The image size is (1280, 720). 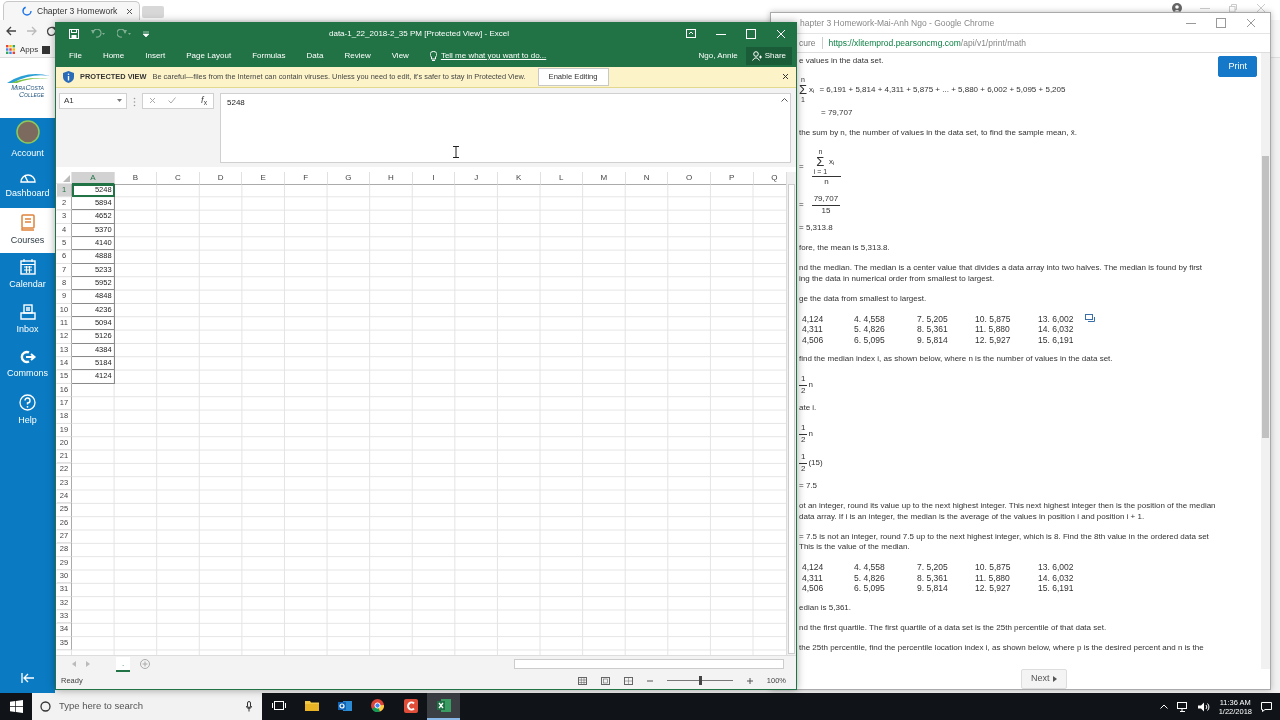 I want to click on nav-item: Account, so click(x=27, y=140).